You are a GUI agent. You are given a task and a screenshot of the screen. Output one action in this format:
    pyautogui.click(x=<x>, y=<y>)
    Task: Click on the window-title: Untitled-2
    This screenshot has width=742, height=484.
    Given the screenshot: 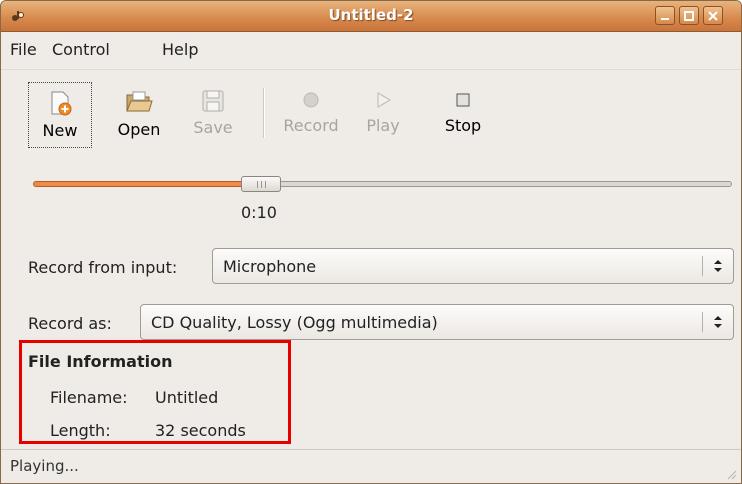 What is the action you would take?
    pyautogui.click(x=371, y=15)
    